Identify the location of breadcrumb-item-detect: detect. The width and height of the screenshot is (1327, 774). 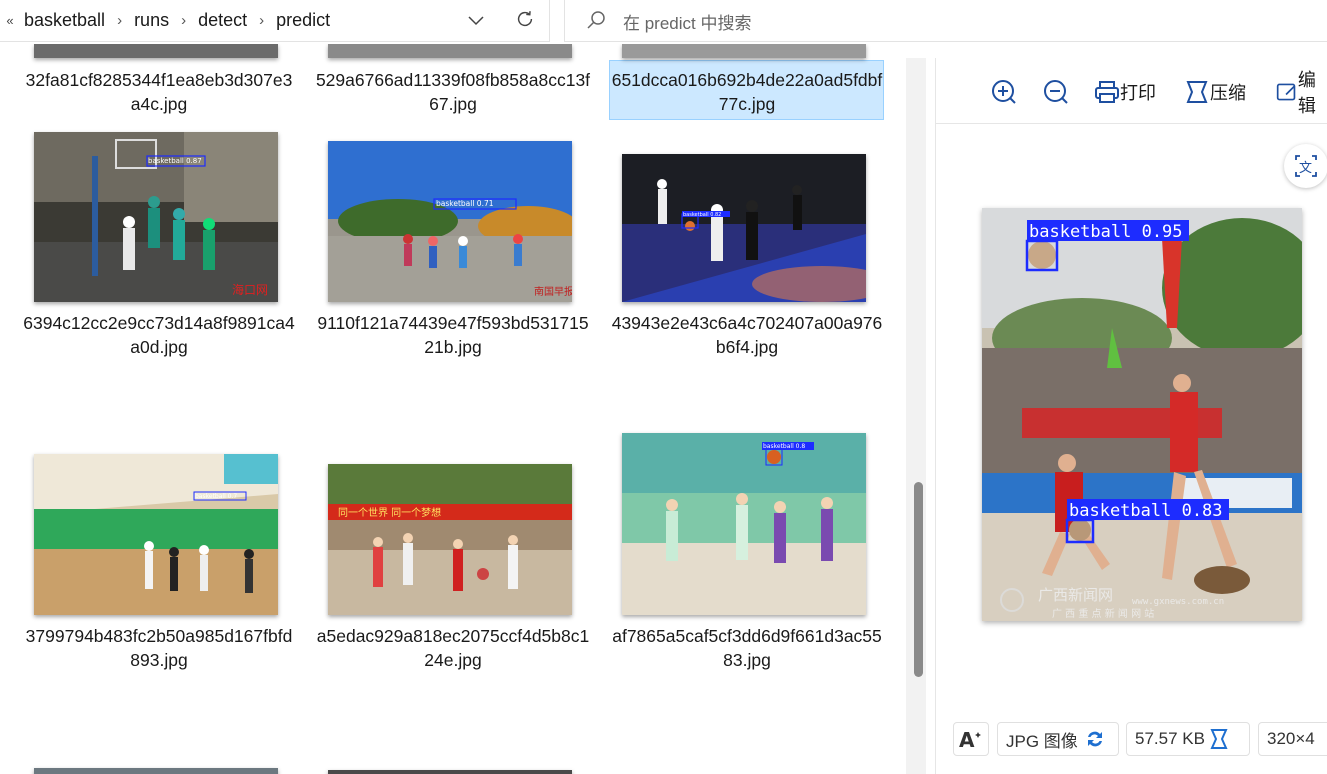
(222, 20).